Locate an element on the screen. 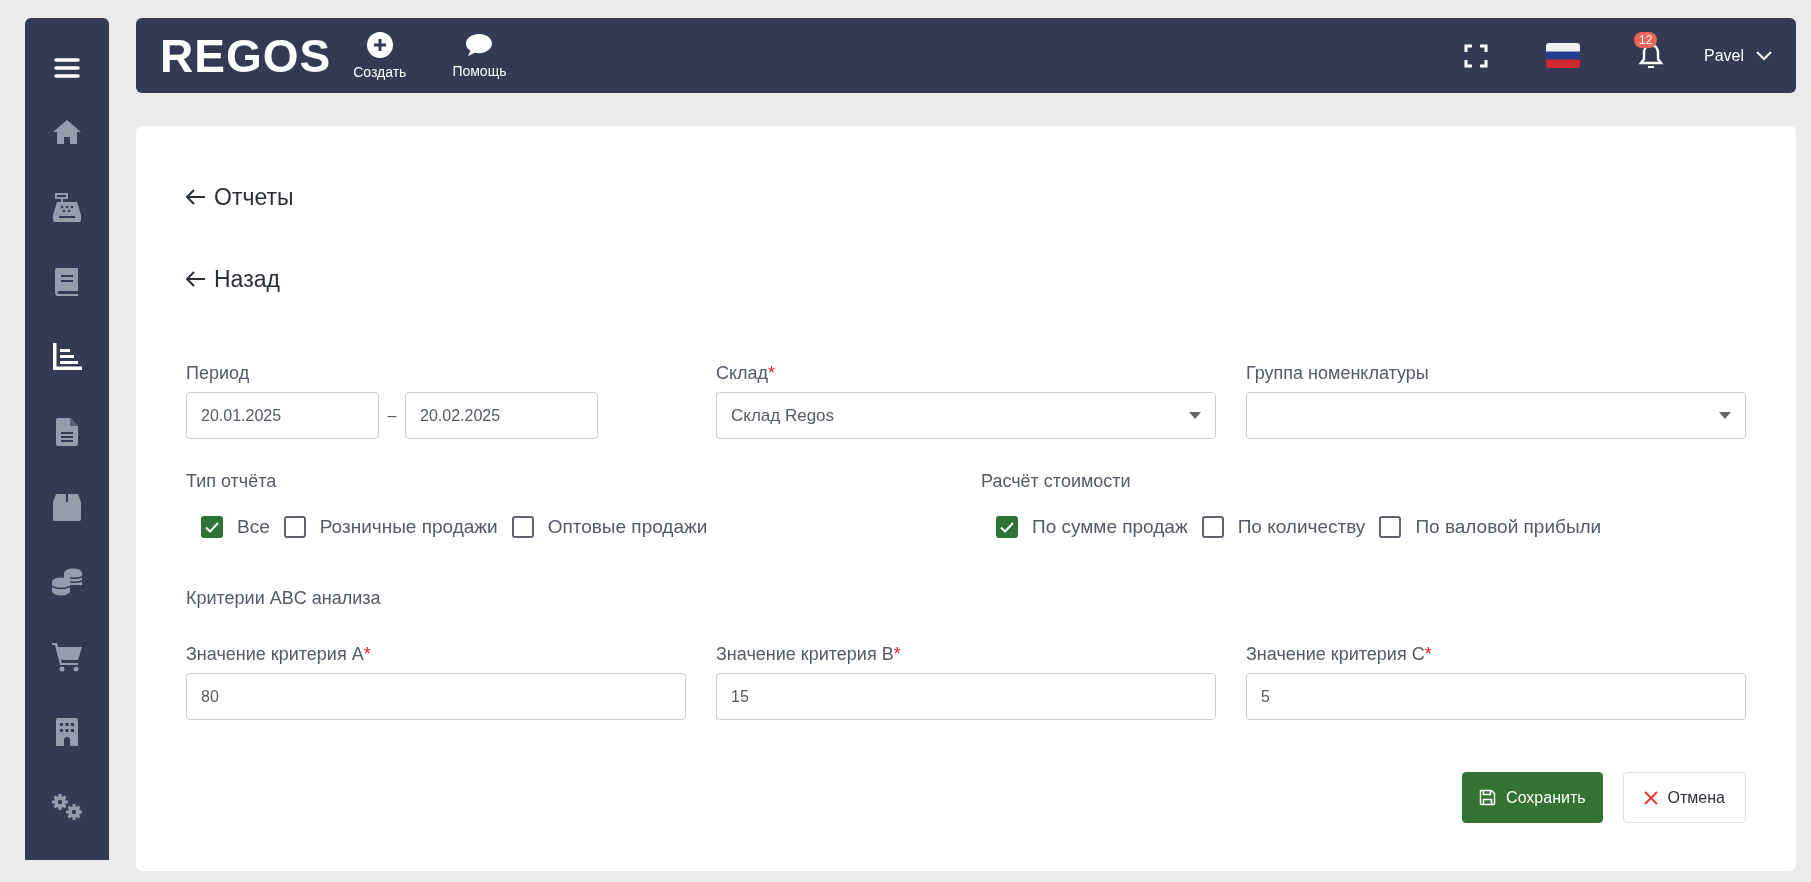  chevron-down-icon is located at coordinates (1764, 55).